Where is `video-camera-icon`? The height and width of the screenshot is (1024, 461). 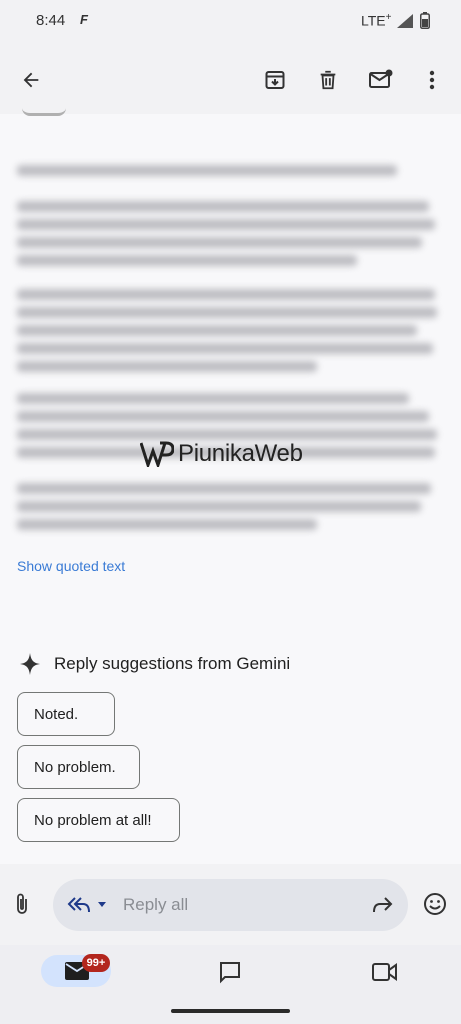 video-camera-icon is located at coordinates (384, 972).